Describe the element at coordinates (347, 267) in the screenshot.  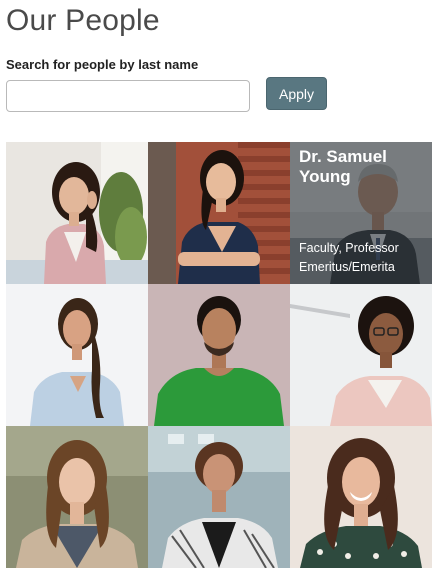
I see `person-role-line: Emeritus/Emerita` at that location.